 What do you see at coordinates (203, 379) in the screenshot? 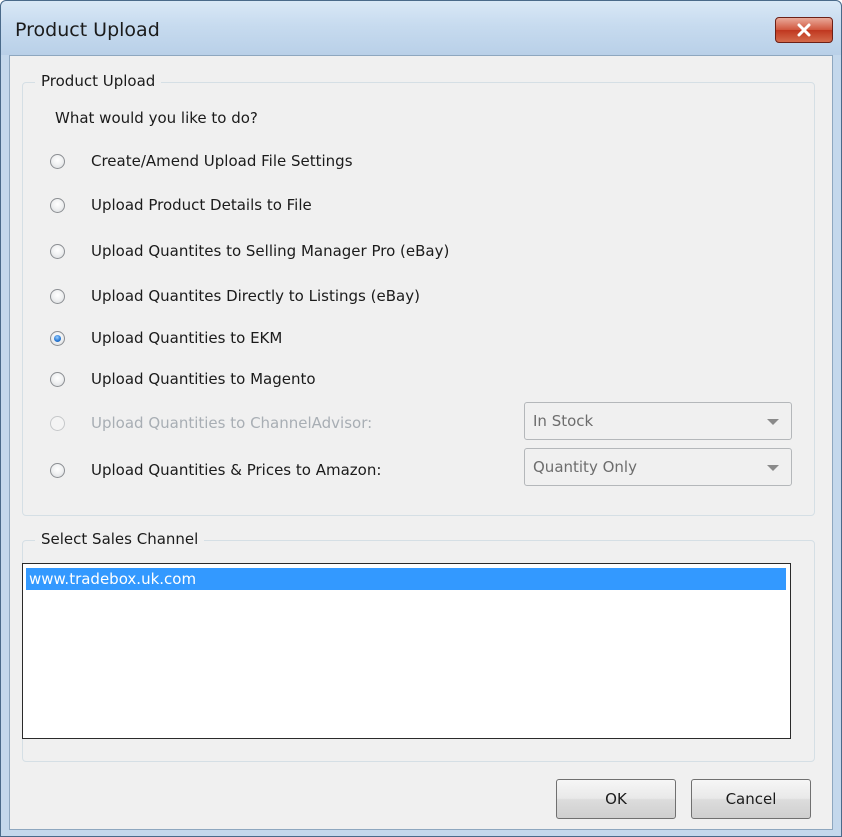
I see `option-label: Upload Quantities to Magento` at bounding box center [203, 379].